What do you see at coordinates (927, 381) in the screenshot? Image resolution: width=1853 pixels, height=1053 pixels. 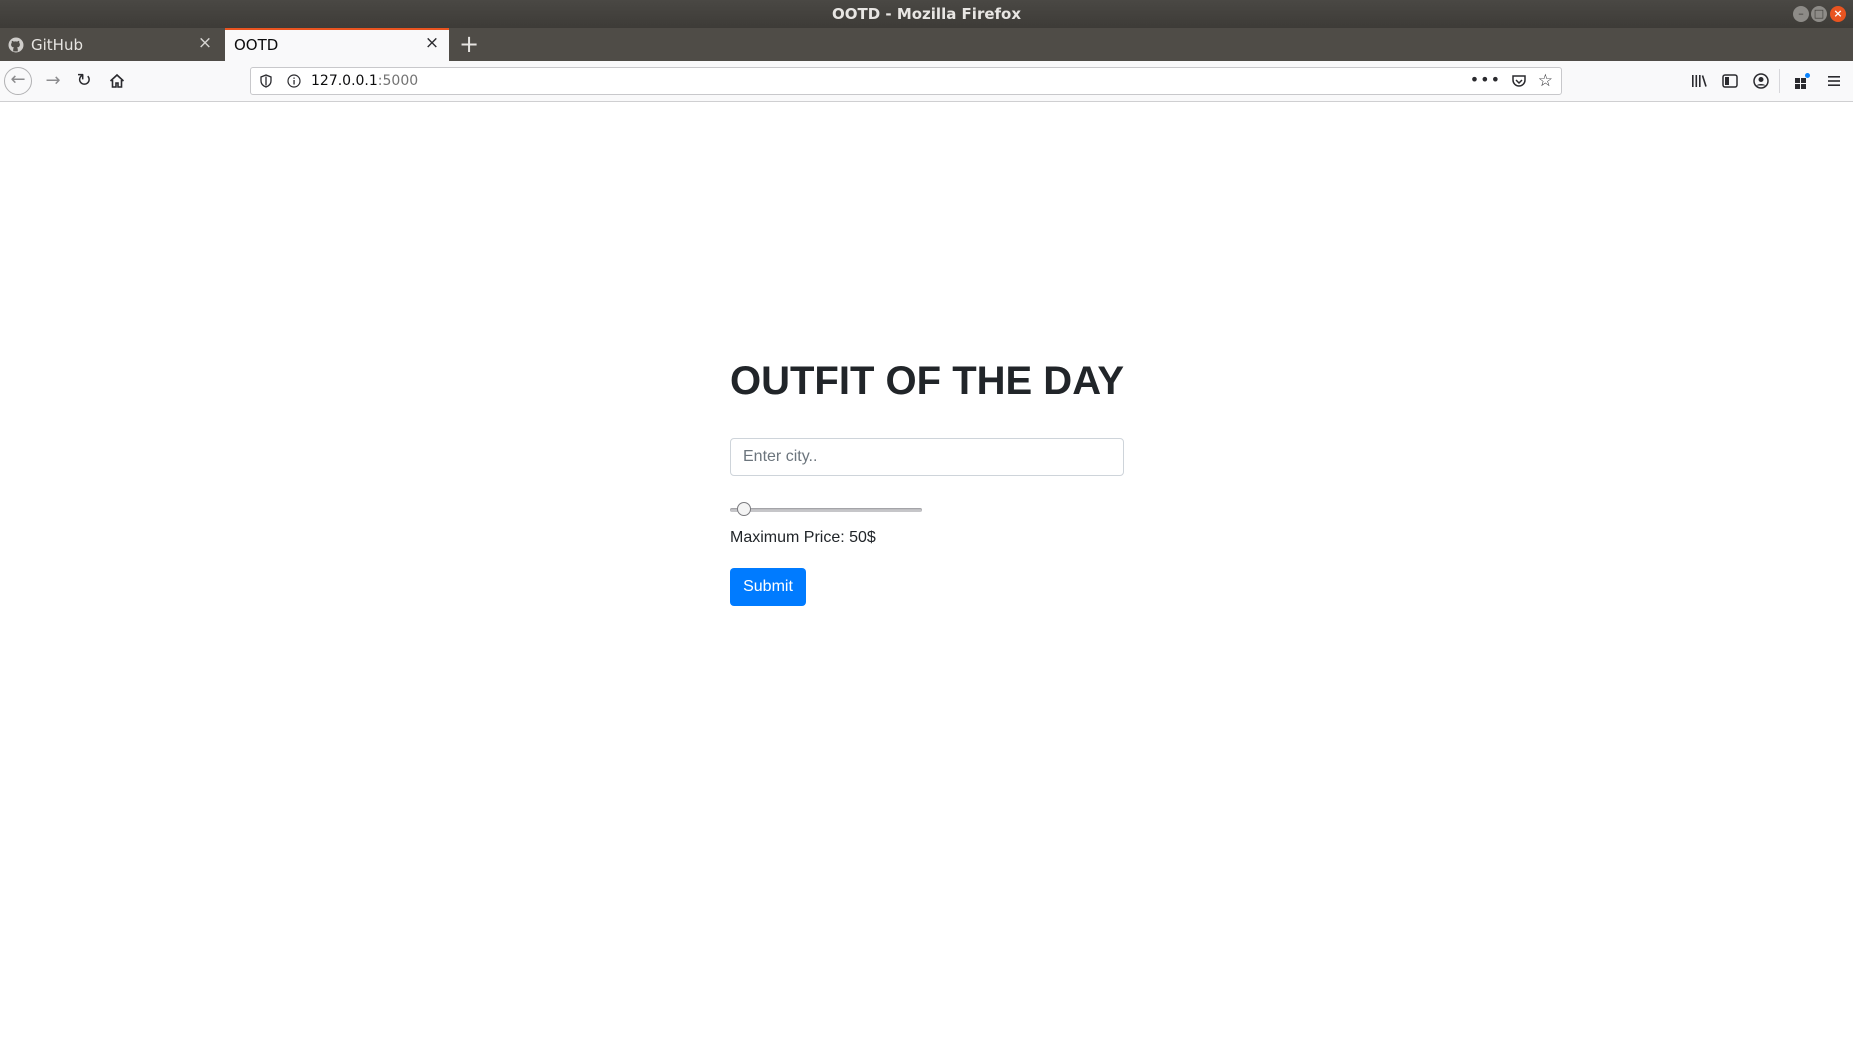 I see `page-title: OUTFIT OF THE DAY` at bounding box center [927, 381].